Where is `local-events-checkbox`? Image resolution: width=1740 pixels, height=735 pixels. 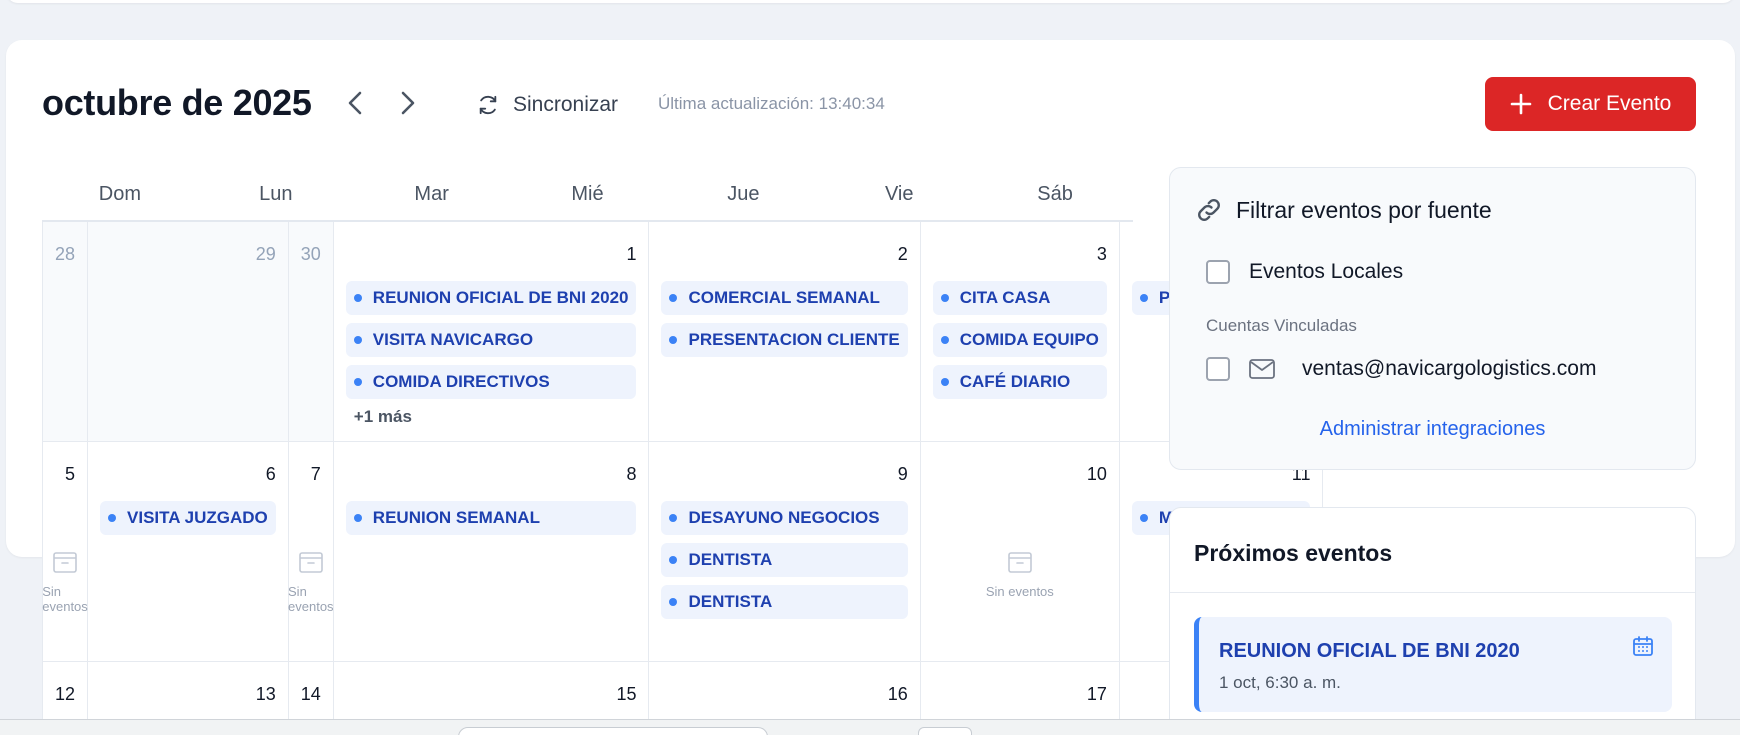 local-events-checkbox is located at coordinates (1218, 272).